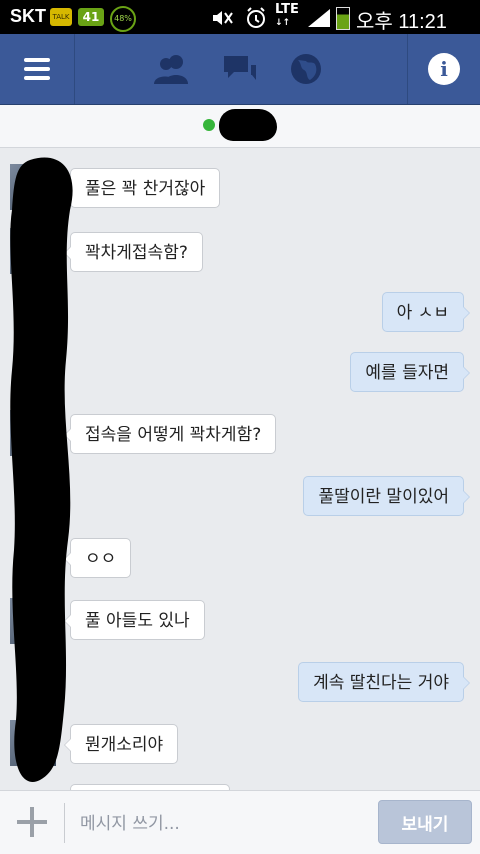 The width and height of the screenshot is (480, 854). Describe the element at coordinates (384, 682) in the screenshot. I see `message-bubble: 계속 딸친다는 거야` at that location.